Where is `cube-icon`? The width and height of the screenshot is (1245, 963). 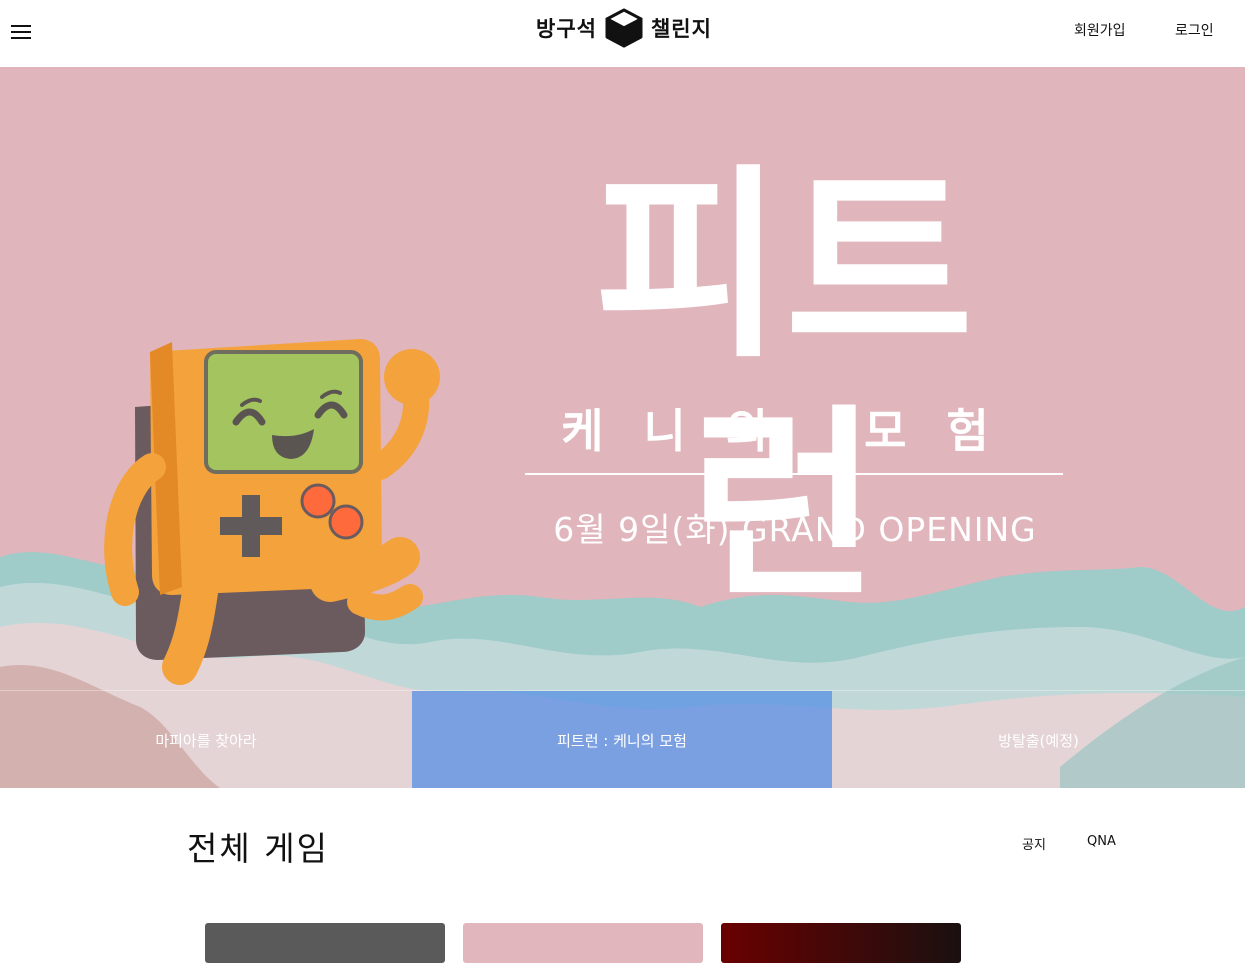 cube-icon is located at coordinates (624, 28).